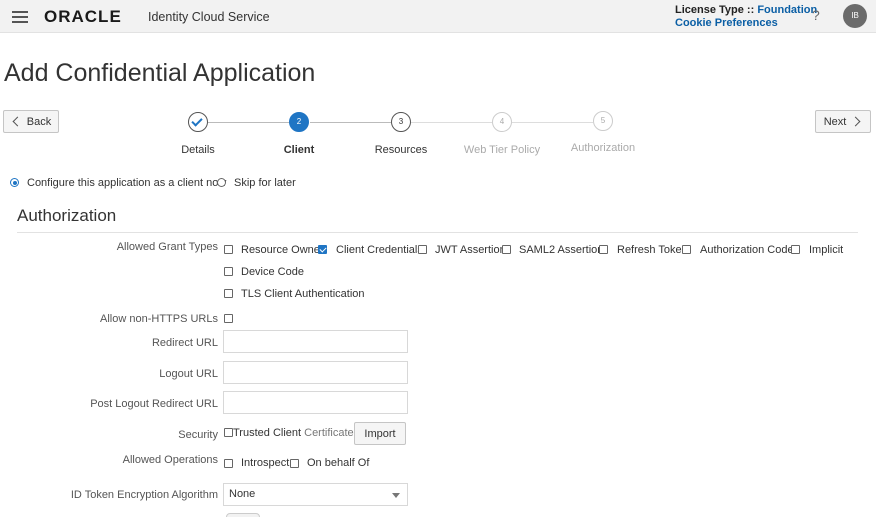 Image resolution: width=876 pixels, height=517 pixels. Describe the element at coordinates (154, 404) in the screenshot. I see `post-logout-redirect-url-label: Post Logout Redirect URL` at that location.